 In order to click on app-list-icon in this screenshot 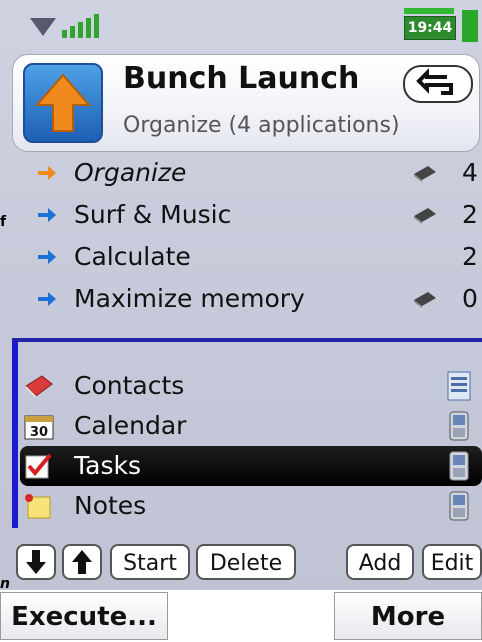, I will do `click(459, 386)`.